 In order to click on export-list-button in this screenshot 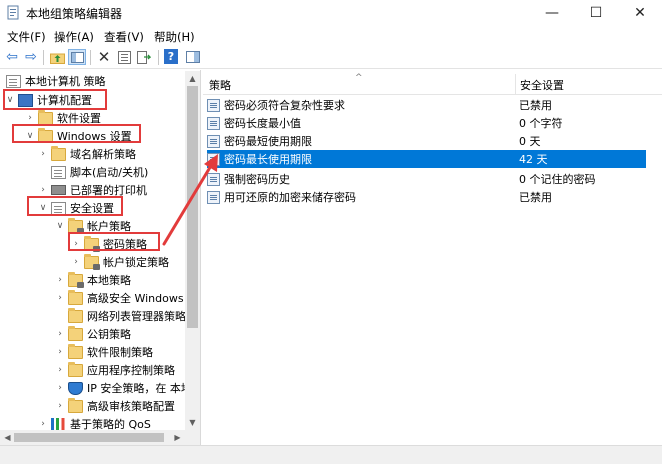, I will do `click(144, 57)`.